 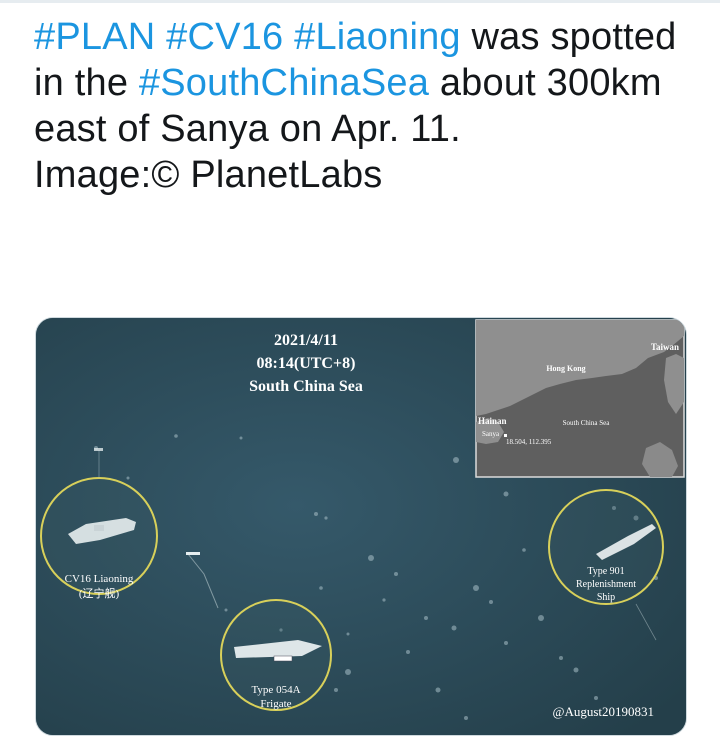 I want to click on callout-frigate: Type 054A Frigate, so click(x=276, y=655).